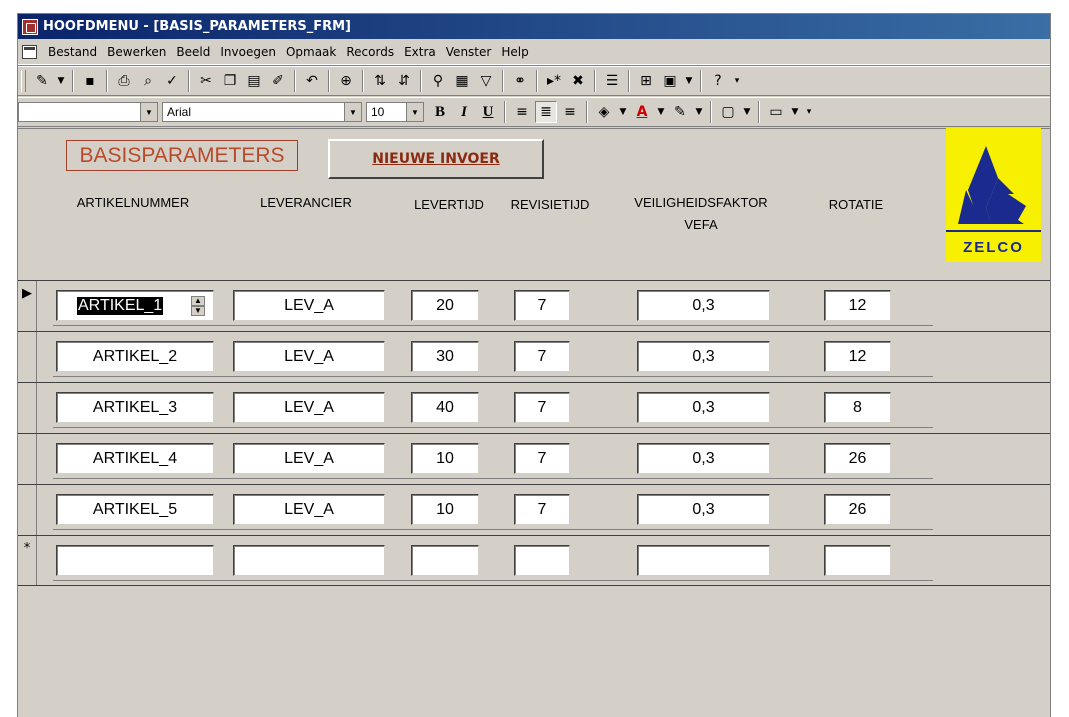  What do you see at coordinates (445, 458) in the screenshot?
I see `levertijd-field: 10` at bounding box center [445, 458].